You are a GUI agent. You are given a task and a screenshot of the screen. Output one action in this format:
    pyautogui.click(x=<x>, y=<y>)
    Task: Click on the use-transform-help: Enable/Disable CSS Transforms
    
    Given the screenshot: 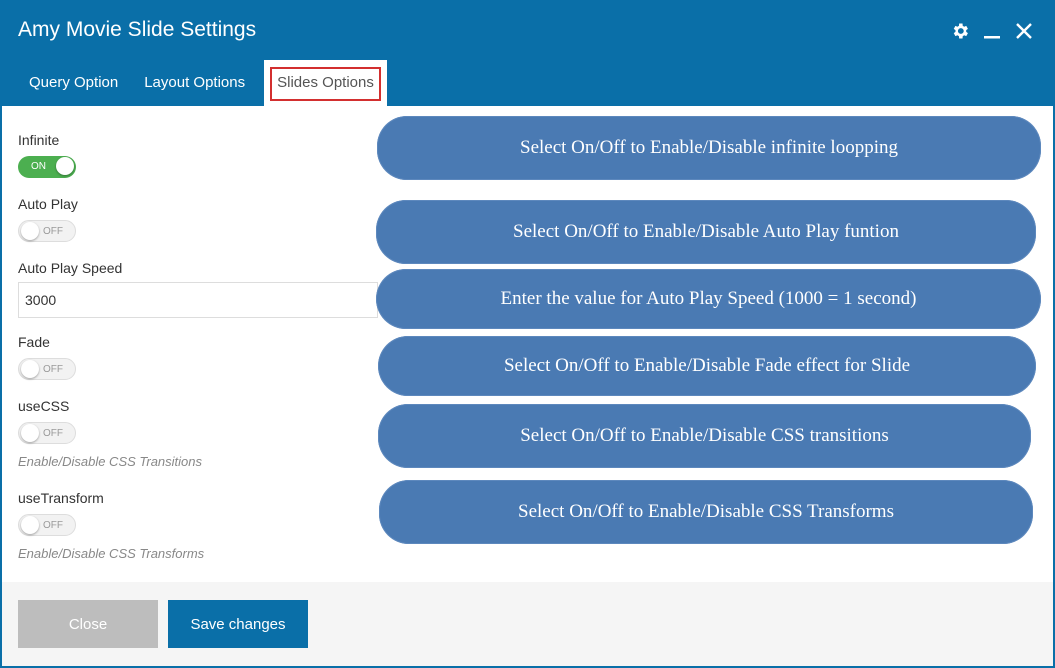 What is the action you would take?
    pyautogui.click(x=111, y=553)
    